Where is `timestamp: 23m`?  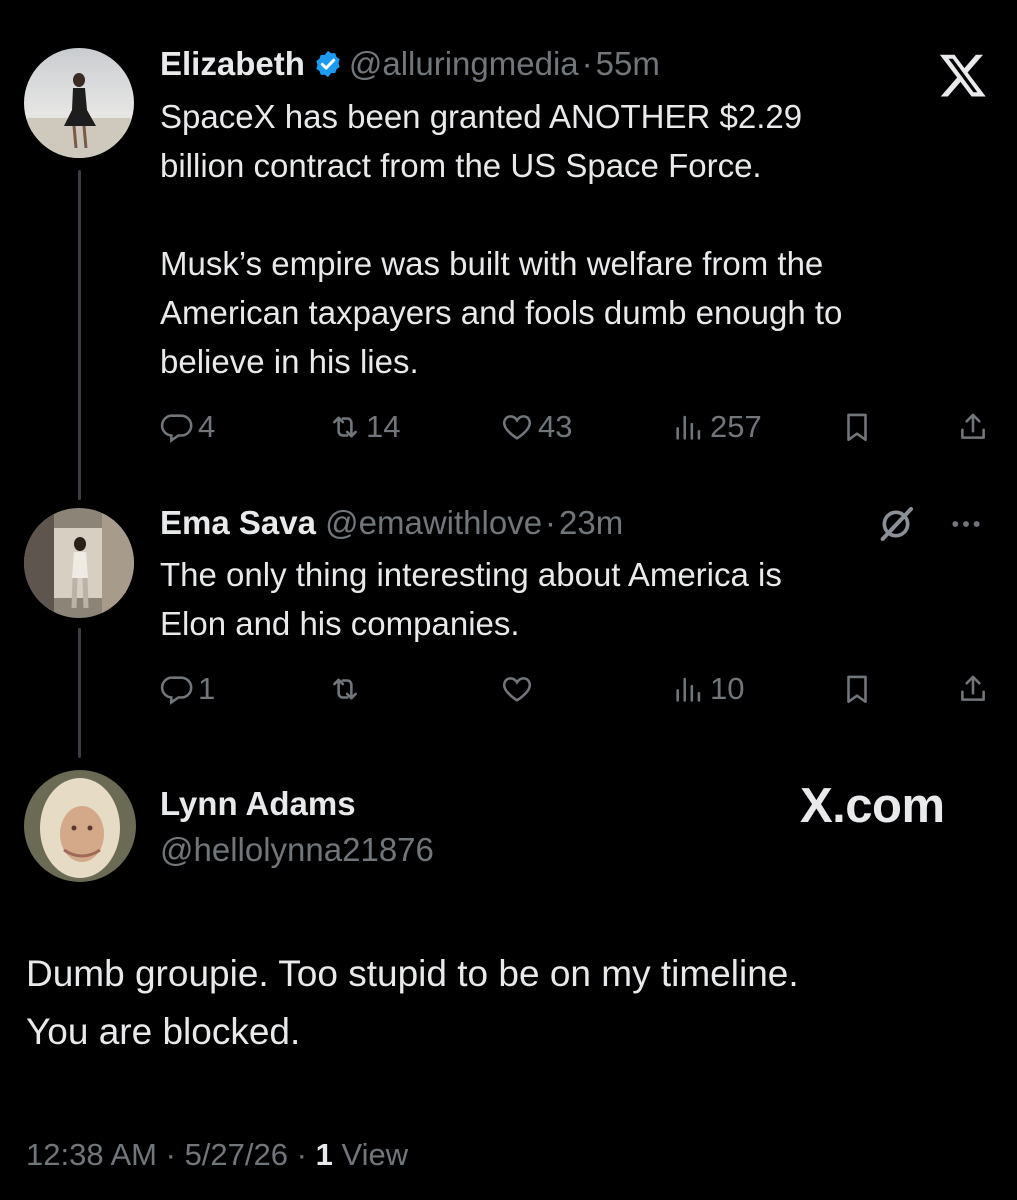
timestamp: 23m is located at coordinates (591, 522).